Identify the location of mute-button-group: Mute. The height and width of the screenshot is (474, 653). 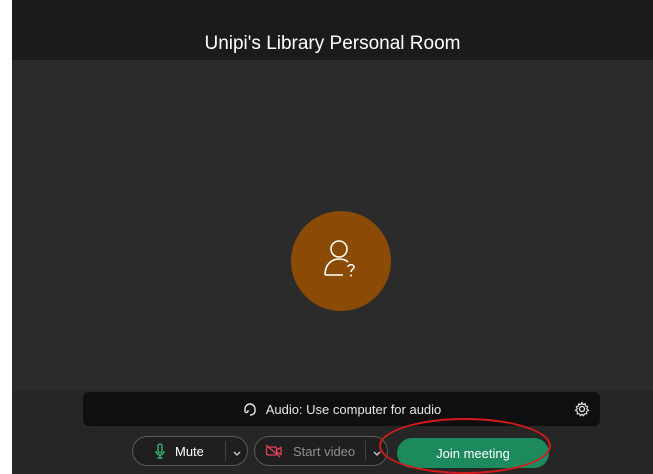
(190, 451).